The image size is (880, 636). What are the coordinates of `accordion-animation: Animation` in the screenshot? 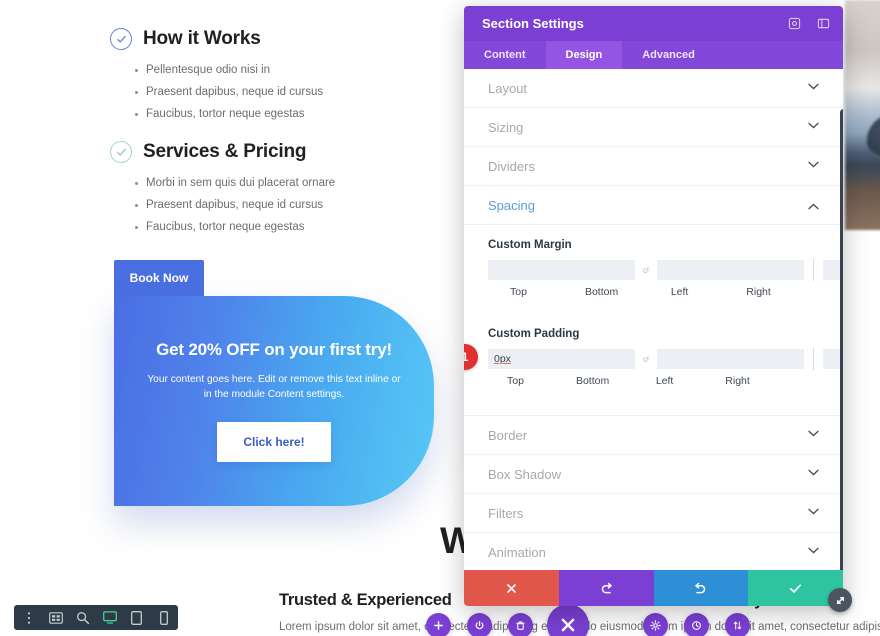 It's located at (653, 551).